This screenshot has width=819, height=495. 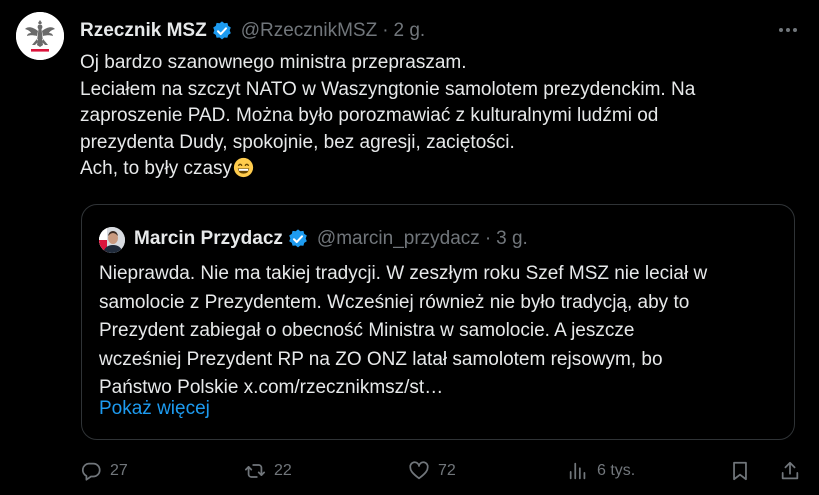 I want to click on quoted-author-handle: @marcin_przydacz, so click(x=398, y=238).